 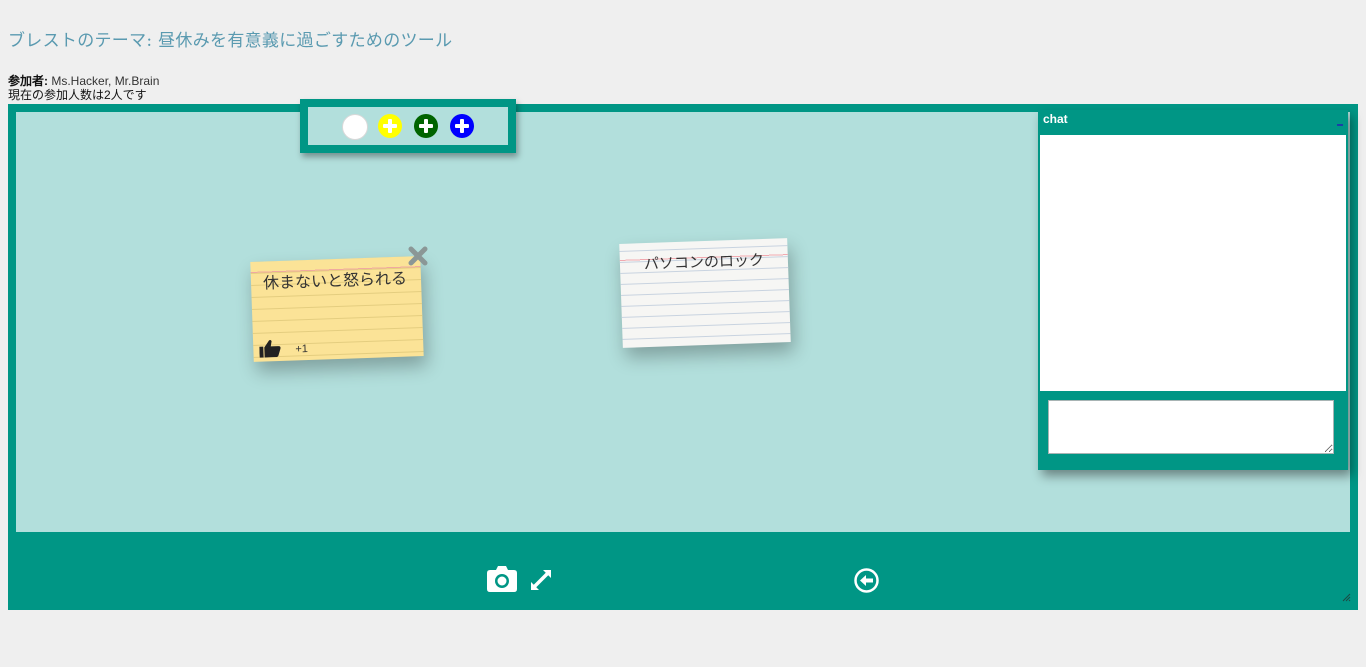 I want to click on add-green-note-button, so click(x=426, y=126).